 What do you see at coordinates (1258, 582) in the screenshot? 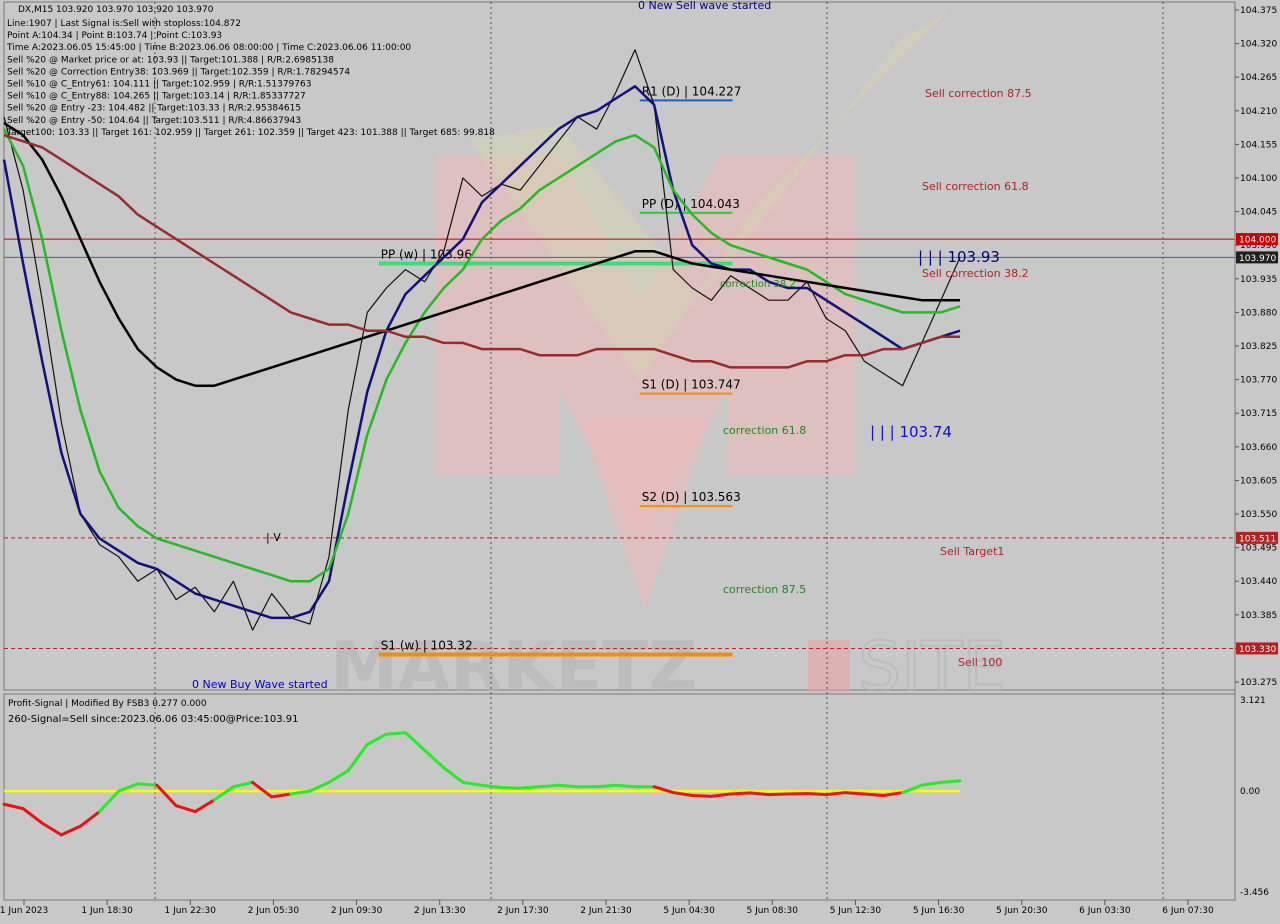
I see `price-tick-label: 103.440` at bounding box center [1258, 582].